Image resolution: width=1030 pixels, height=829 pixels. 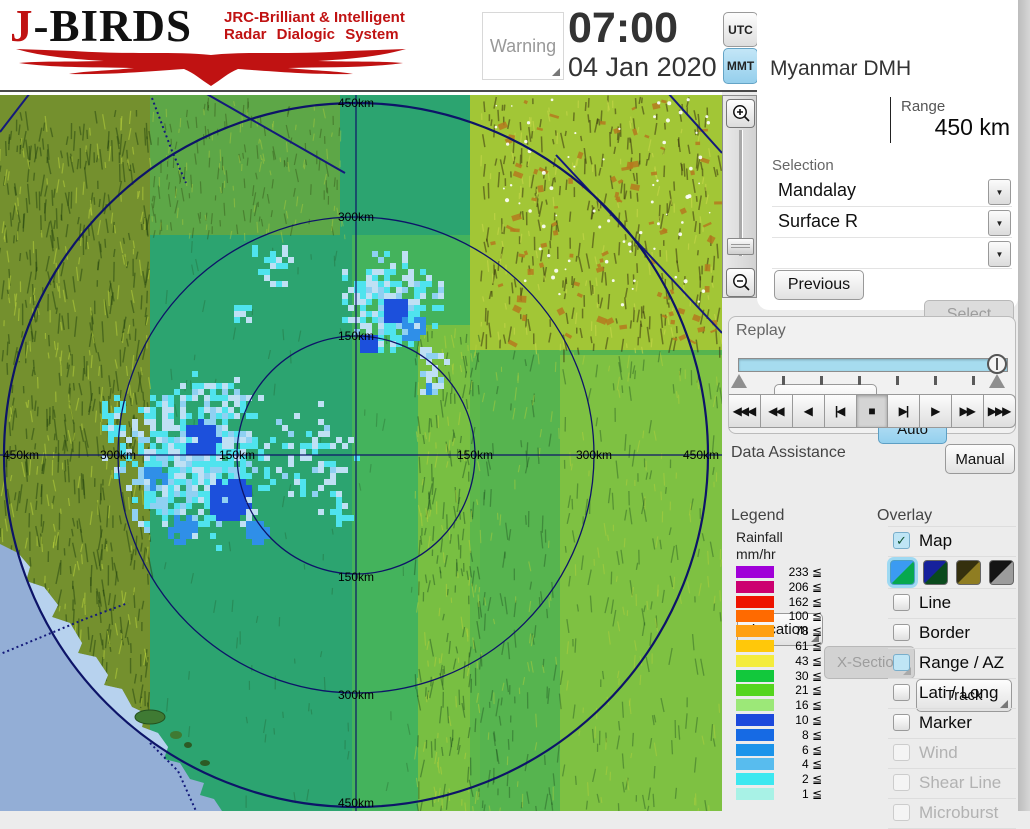 I want to click on overlay-item-label: Lati / Long, so click(x=958, y=693).